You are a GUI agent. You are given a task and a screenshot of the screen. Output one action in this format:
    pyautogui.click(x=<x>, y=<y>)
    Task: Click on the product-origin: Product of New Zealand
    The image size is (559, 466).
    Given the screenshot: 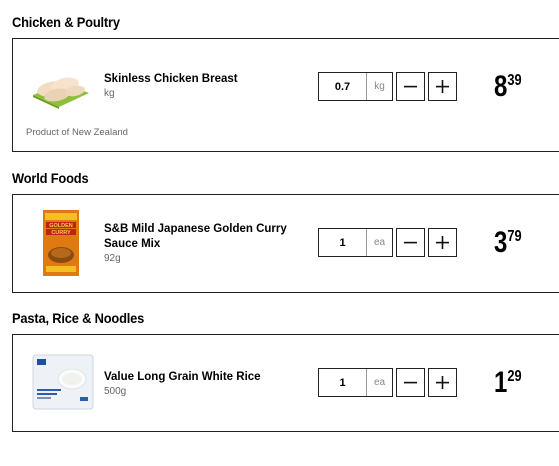 What is the action you would take?
    pyautogui.click(x=77, y=132)
    